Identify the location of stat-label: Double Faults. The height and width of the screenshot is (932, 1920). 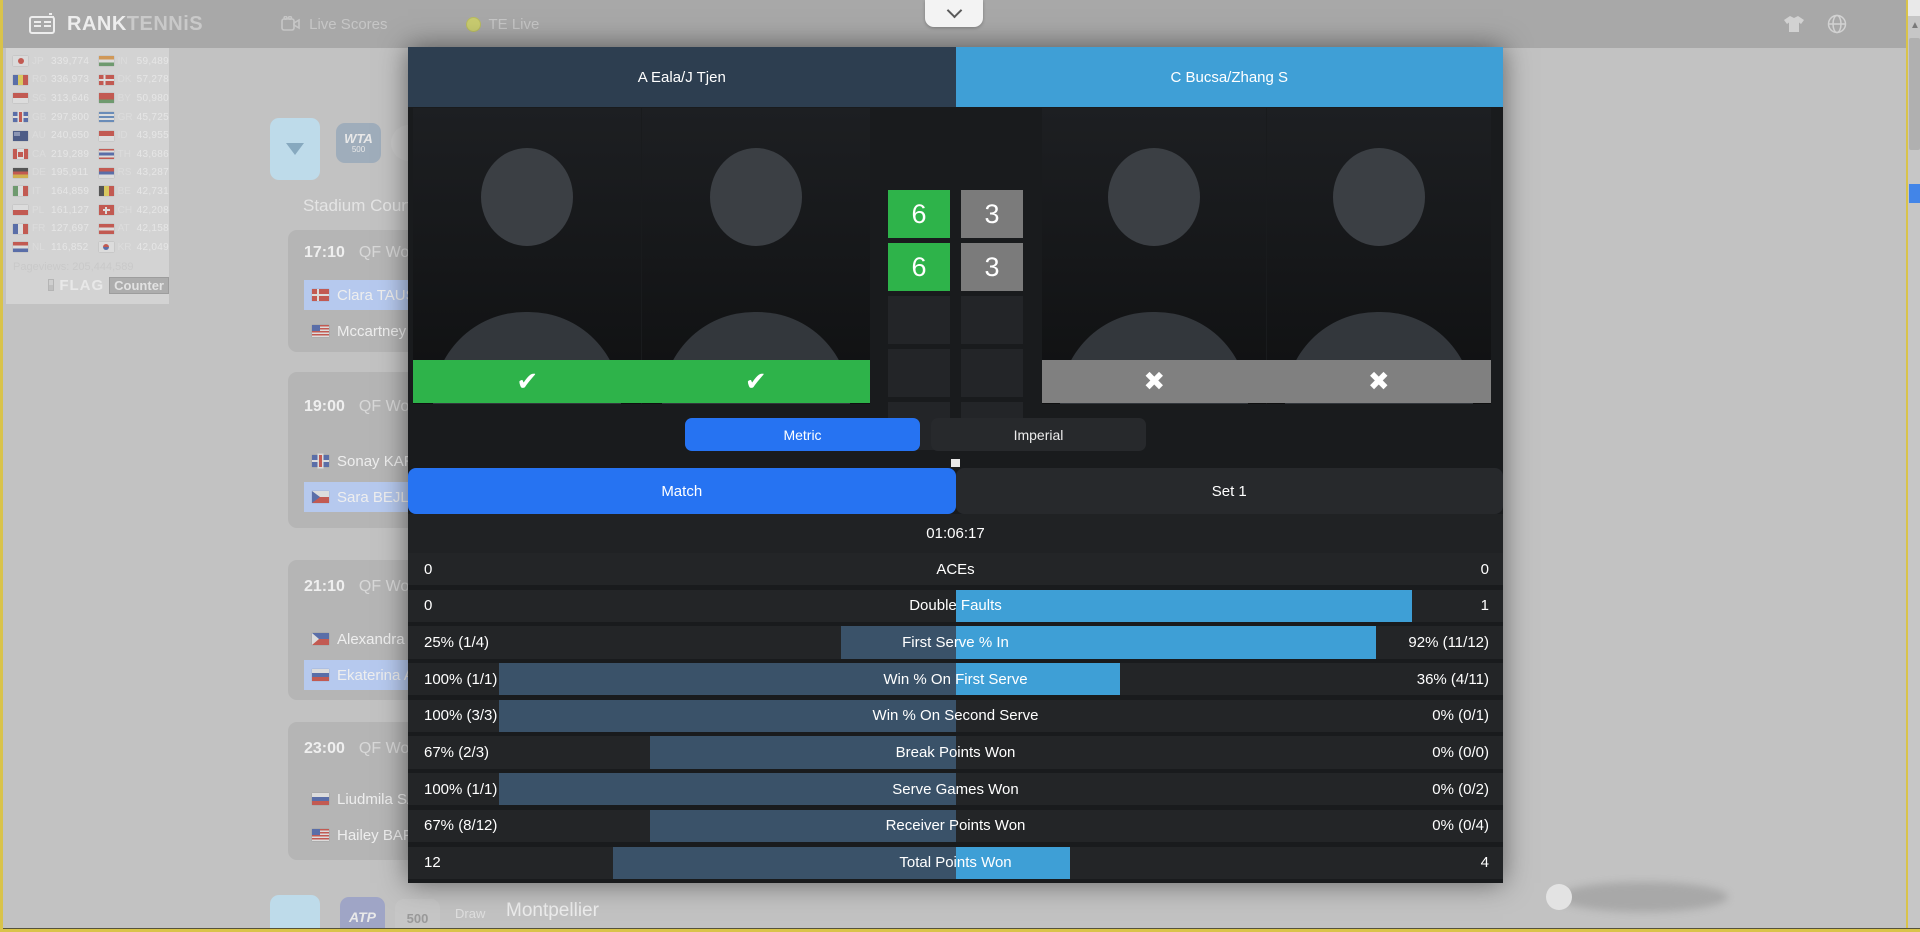
(955, 606).